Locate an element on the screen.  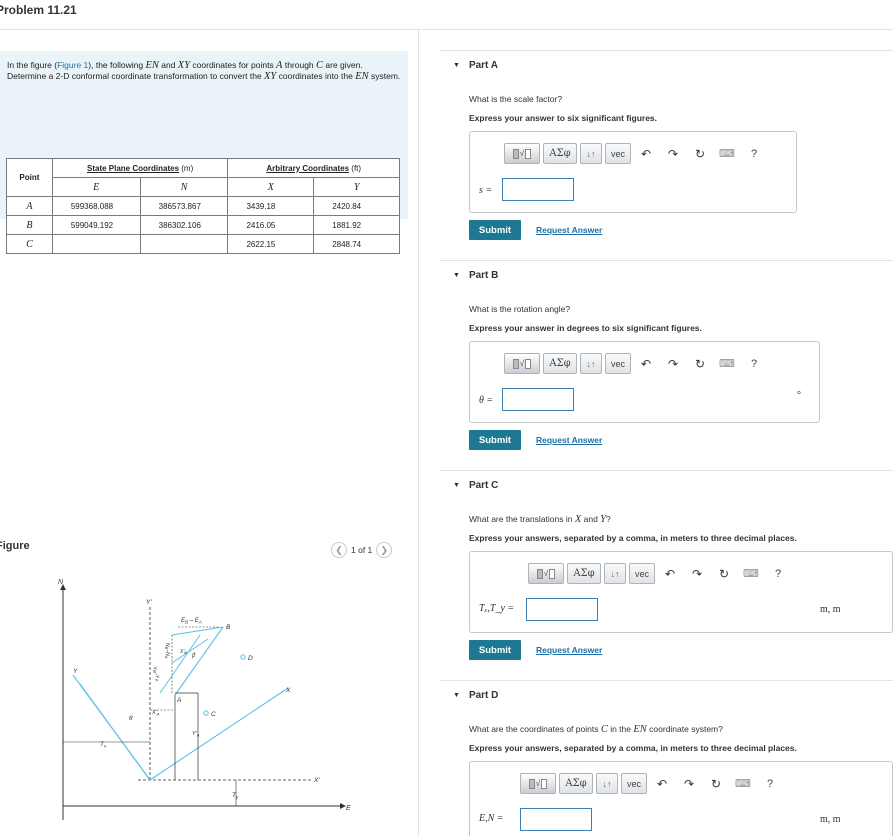
part-a-answer-box: √ ΑΣφ ↓↑ vec ↶ ↷ ↻ ⌨ ? s = is located at coordinates (633, 172).